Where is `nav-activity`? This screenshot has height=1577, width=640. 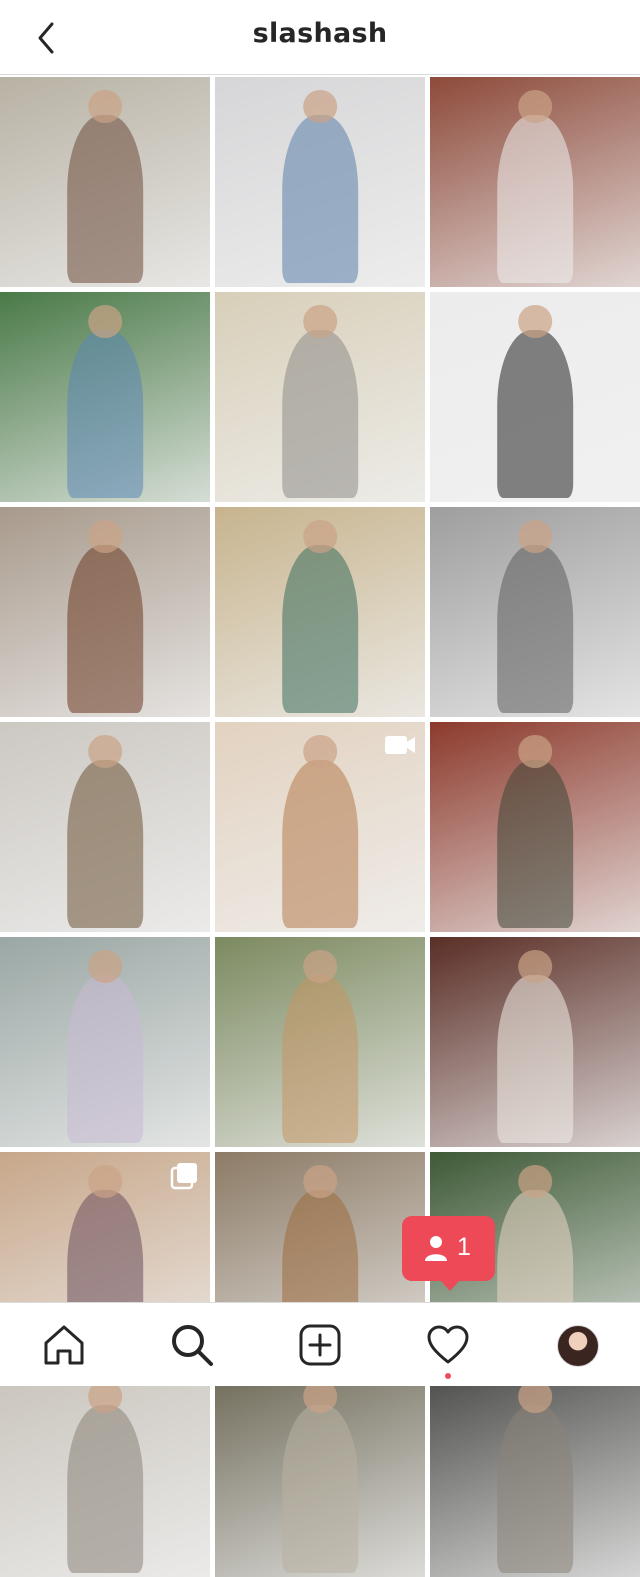
nav-activity is located at coordinates (448, 1345).